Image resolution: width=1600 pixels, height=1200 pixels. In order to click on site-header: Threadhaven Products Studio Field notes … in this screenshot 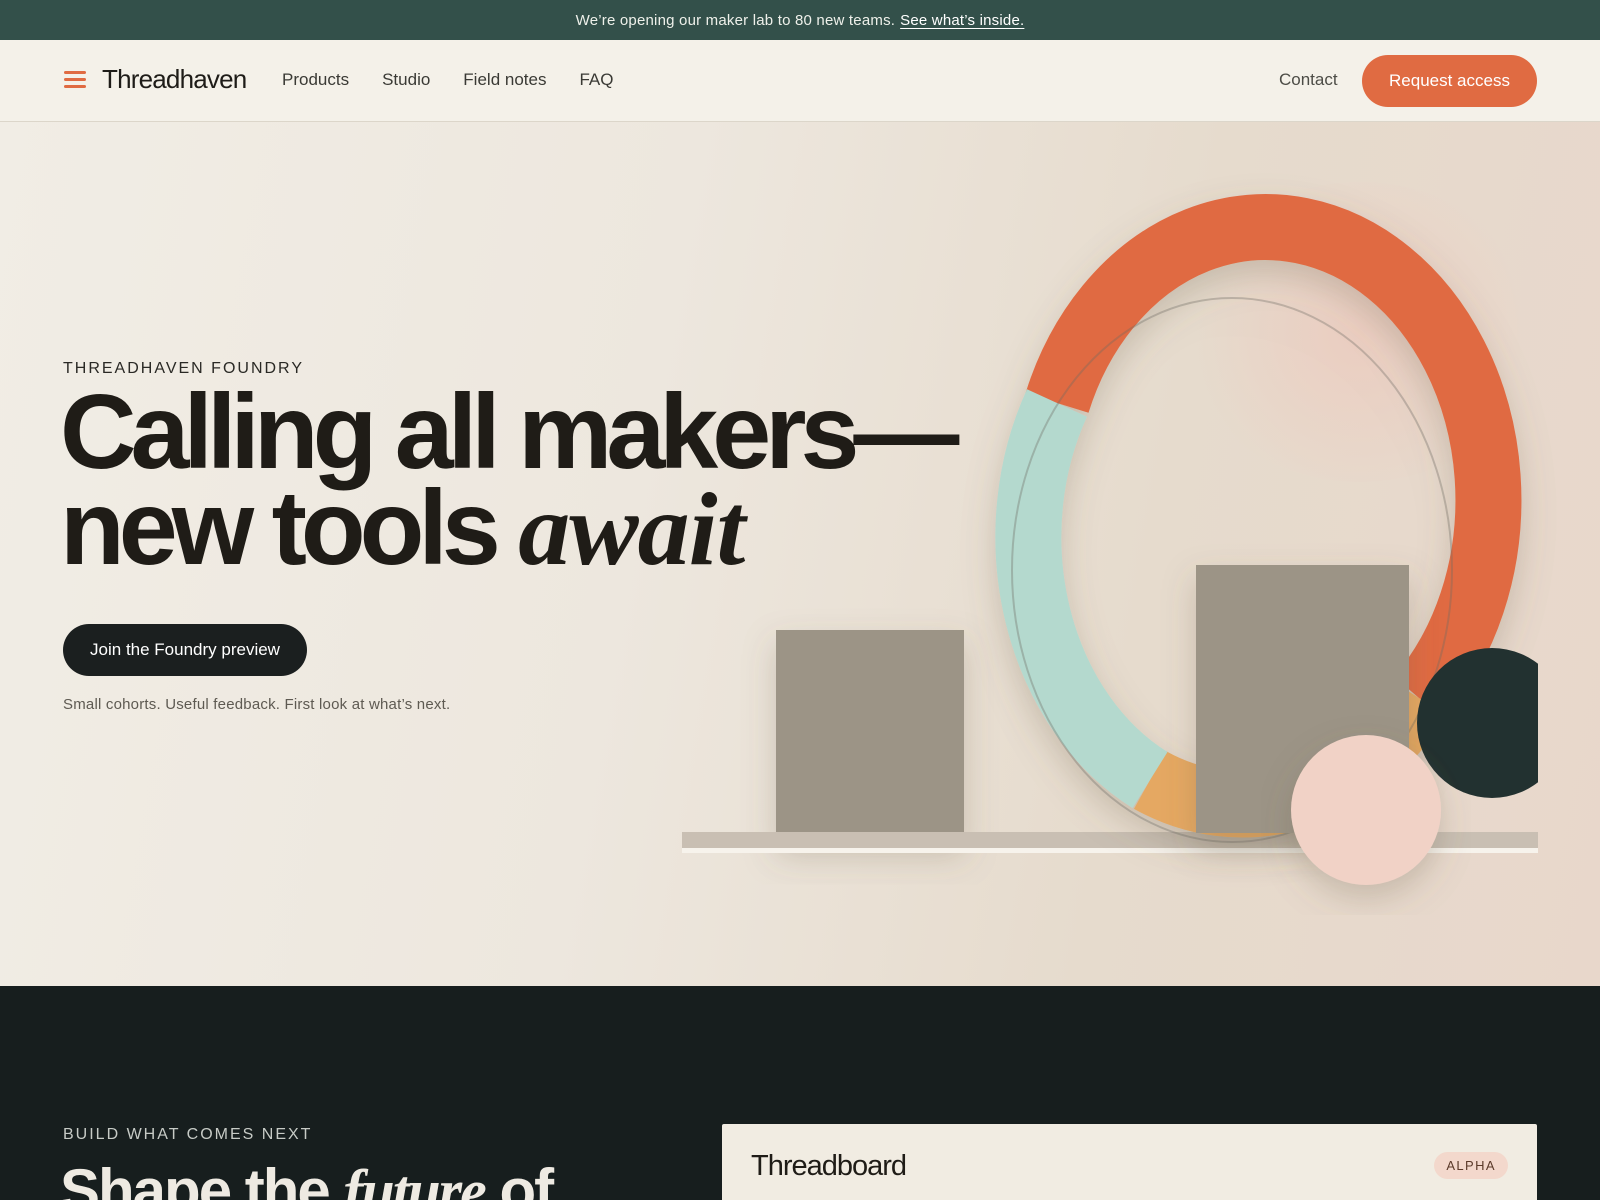, I will do `click(800, 81)`.